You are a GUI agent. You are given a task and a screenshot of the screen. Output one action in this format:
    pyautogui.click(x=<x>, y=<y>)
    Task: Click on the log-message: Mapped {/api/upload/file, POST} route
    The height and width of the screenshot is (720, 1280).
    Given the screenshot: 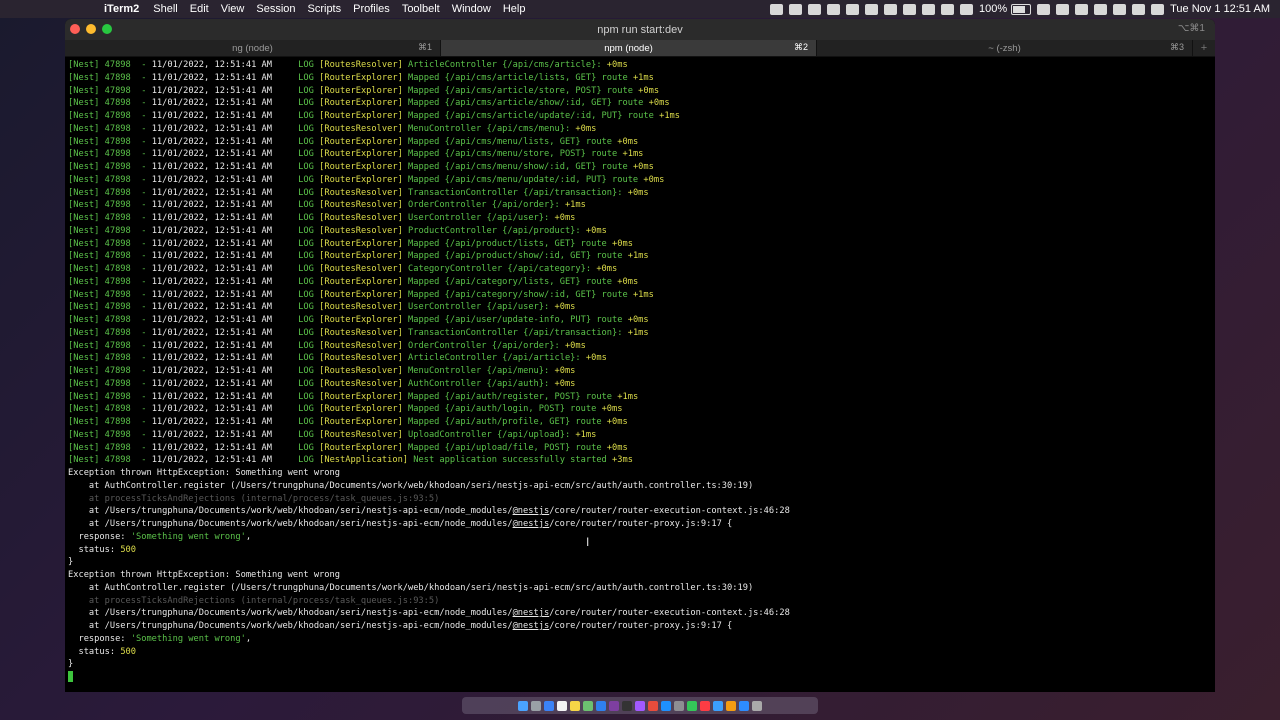 What is the action you would take?
    pyautogui.click(x=505, y=447)
    